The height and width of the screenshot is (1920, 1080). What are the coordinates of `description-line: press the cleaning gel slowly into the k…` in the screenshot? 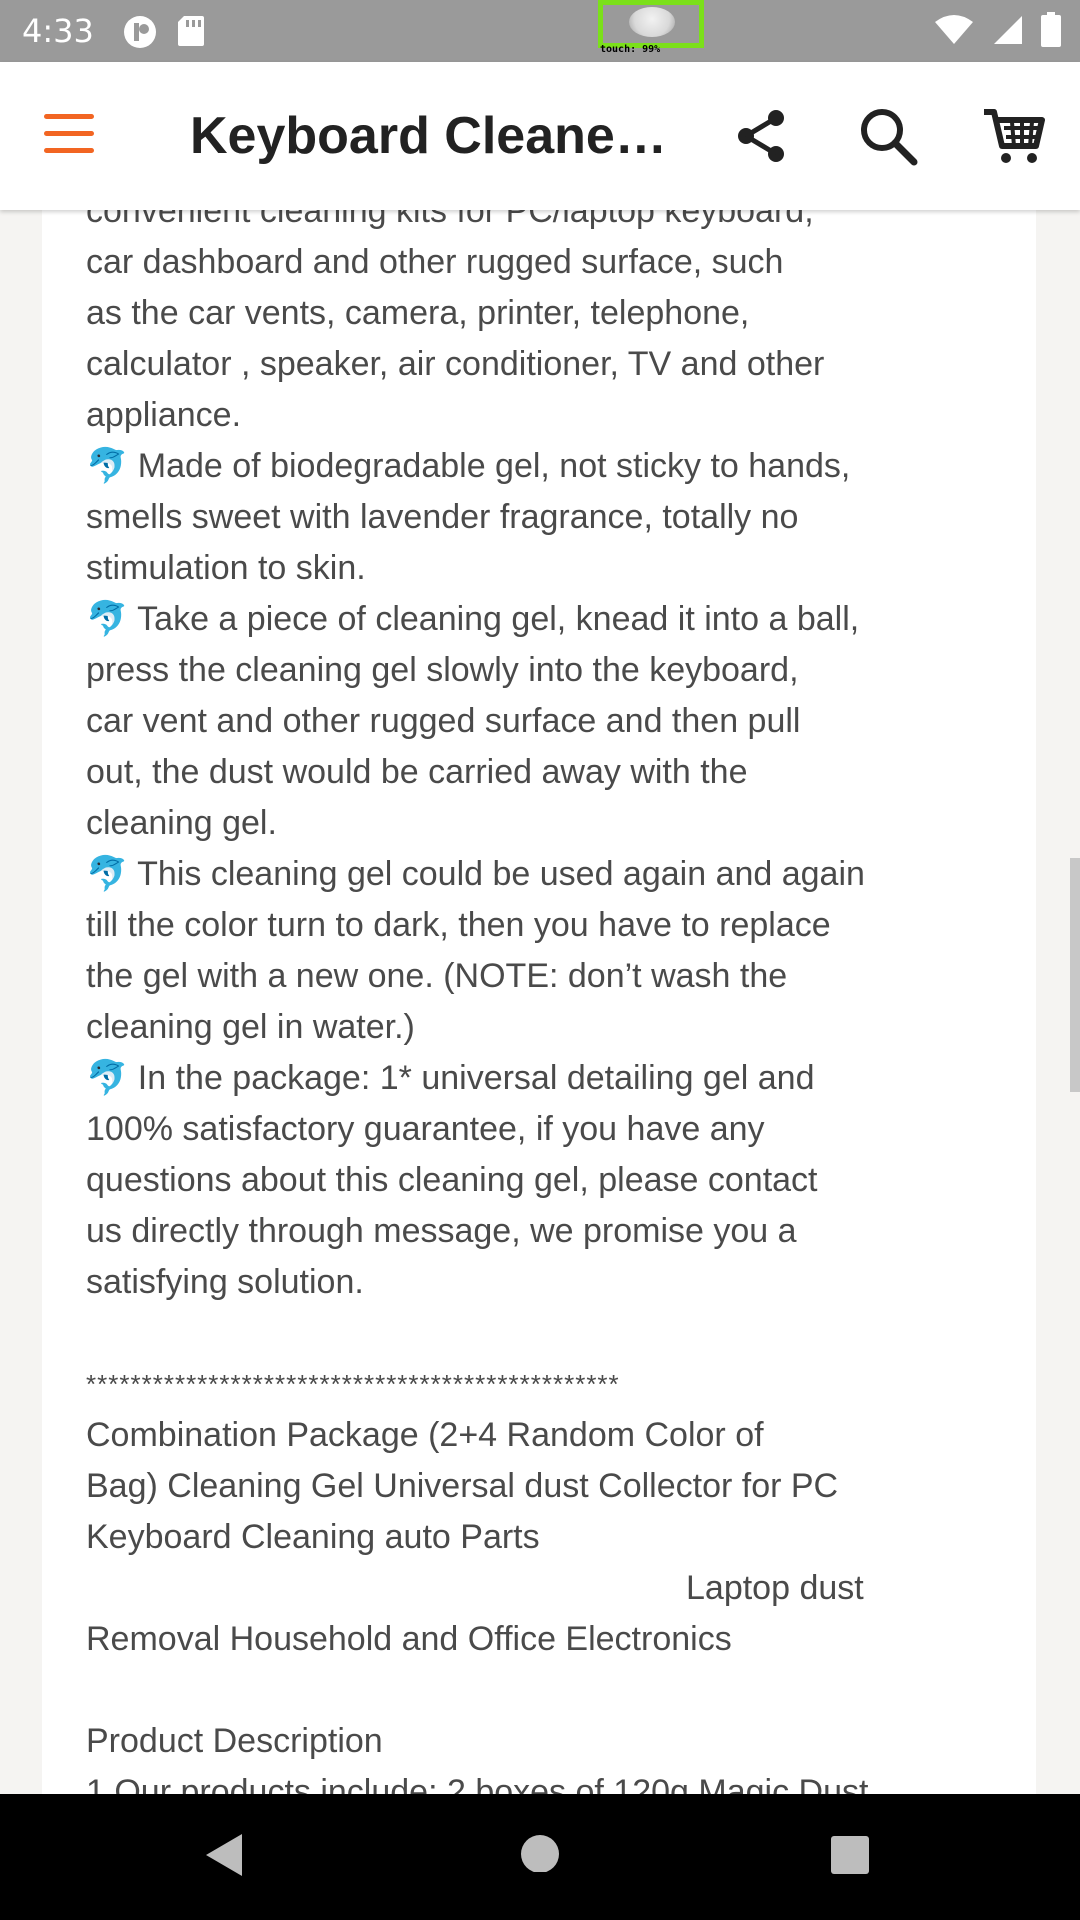 It's located at (442, 670).